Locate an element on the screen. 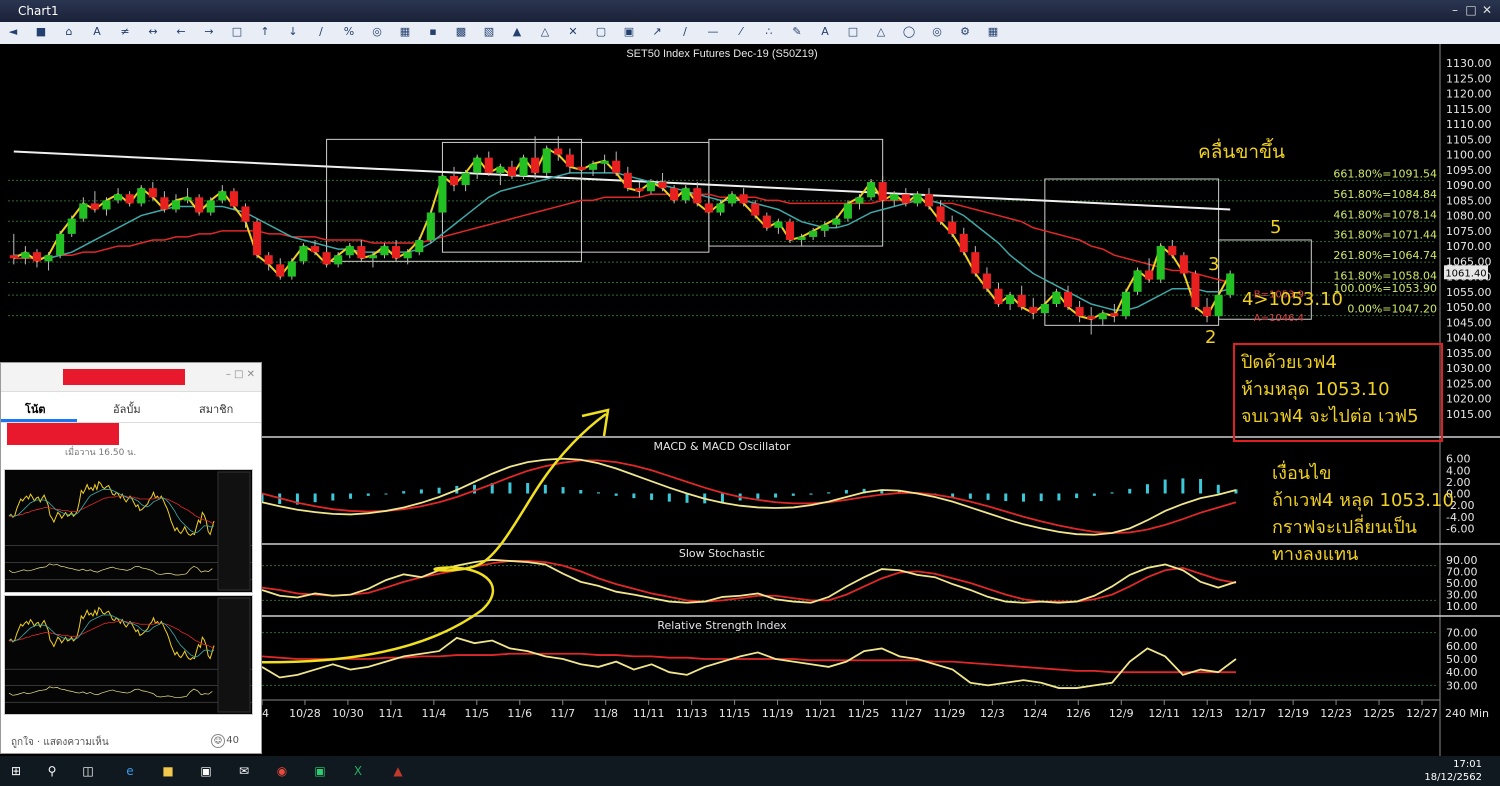 This screenshot has width=1500, height=786. toolbar-tool-icon: — is located at coordinates (713, 32).